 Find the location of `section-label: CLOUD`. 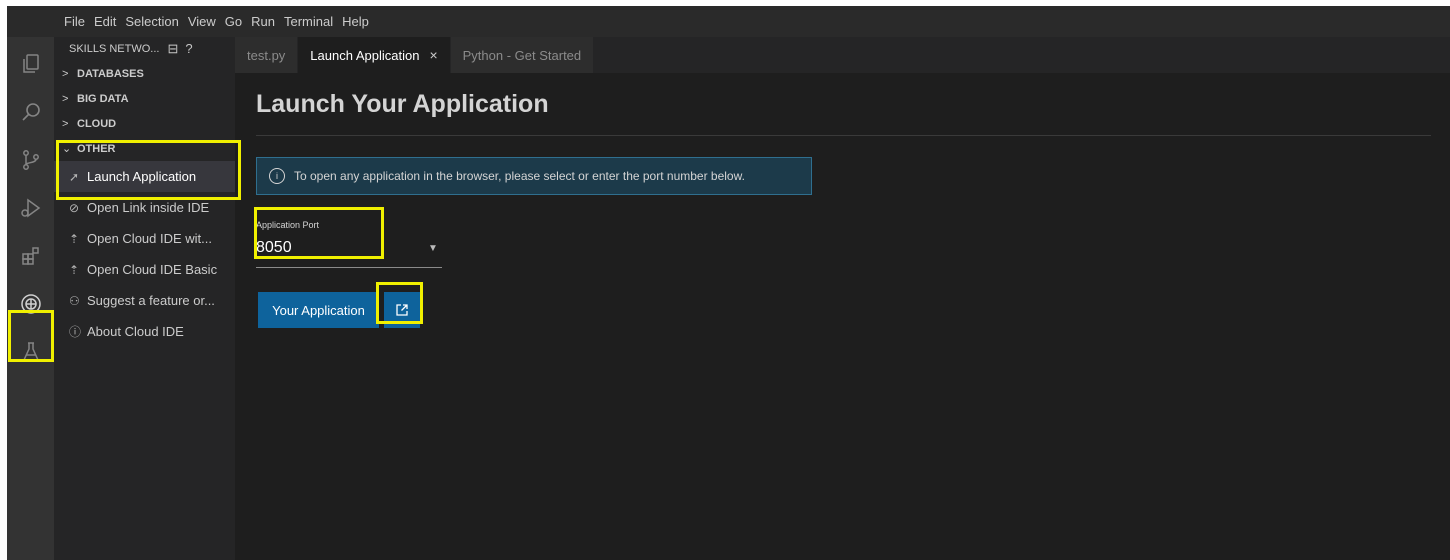

section-label: CLOUD is located at coordinates (97, 123).